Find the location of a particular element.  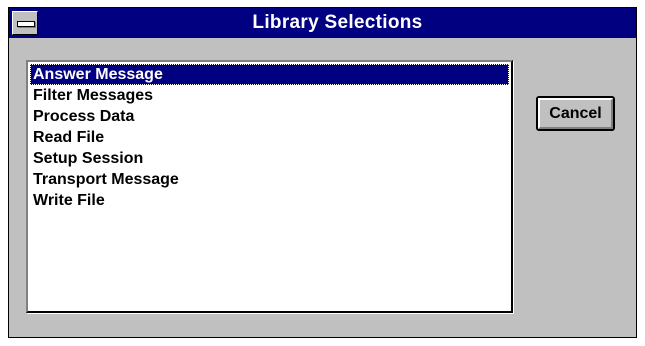

list-item: Write File is located at coordinates (269, 200).